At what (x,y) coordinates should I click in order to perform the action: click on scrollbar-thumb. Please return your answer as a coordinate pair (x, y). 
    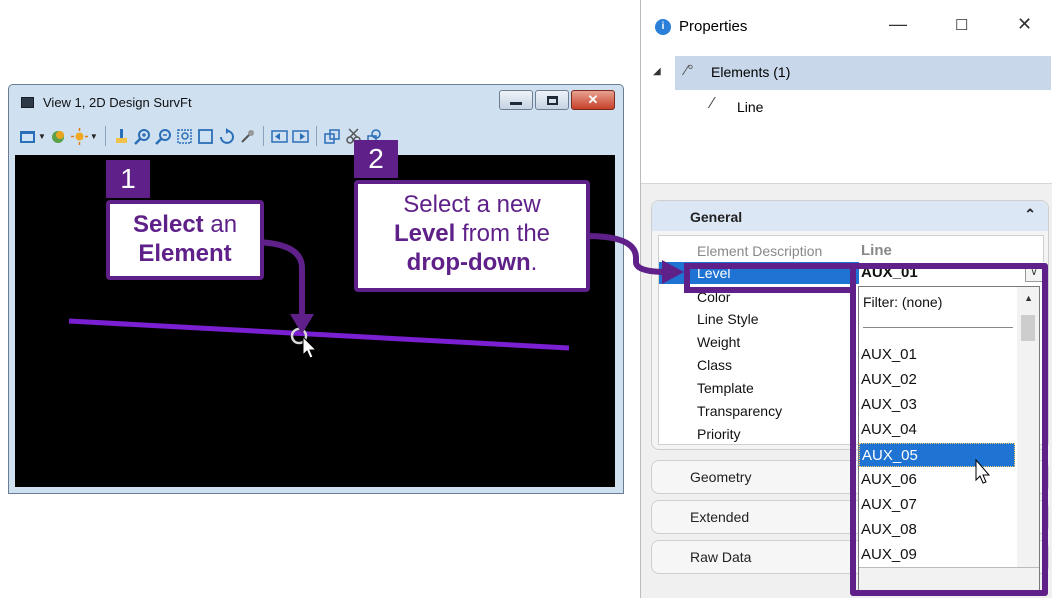
    Looking at the image, I should click on (1028, 328).